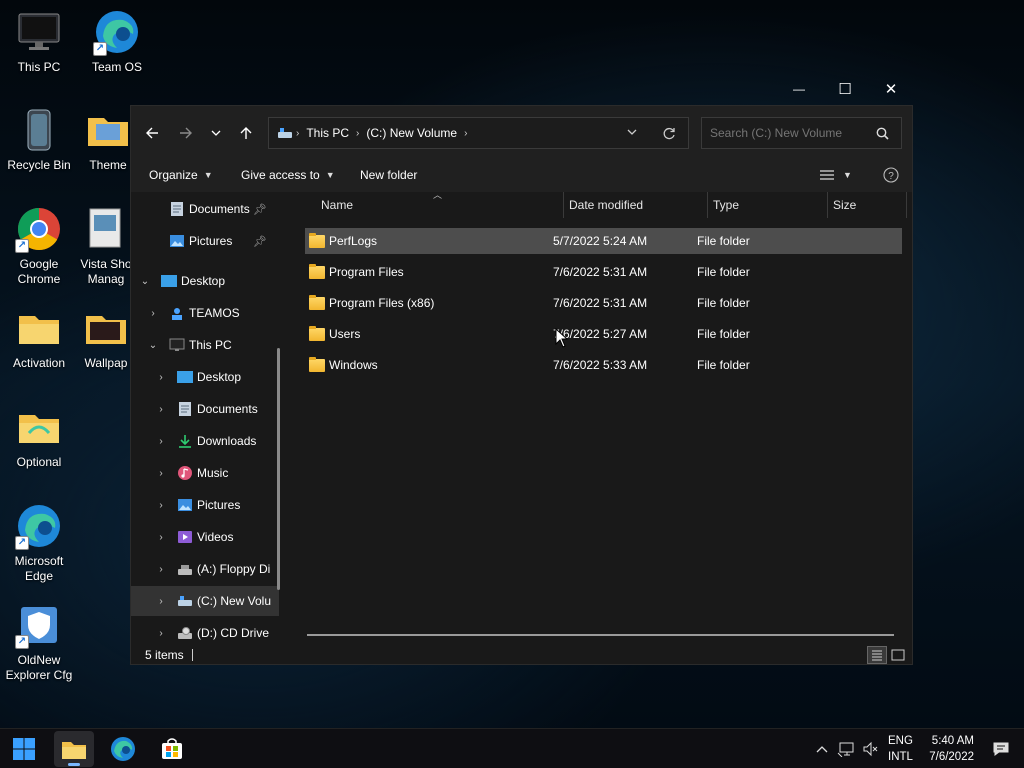 The height and width of the screenshot is (768, 1024). I want to click on nav-item-quick-pictures: Pictures 📌︎, so click(205, 241).